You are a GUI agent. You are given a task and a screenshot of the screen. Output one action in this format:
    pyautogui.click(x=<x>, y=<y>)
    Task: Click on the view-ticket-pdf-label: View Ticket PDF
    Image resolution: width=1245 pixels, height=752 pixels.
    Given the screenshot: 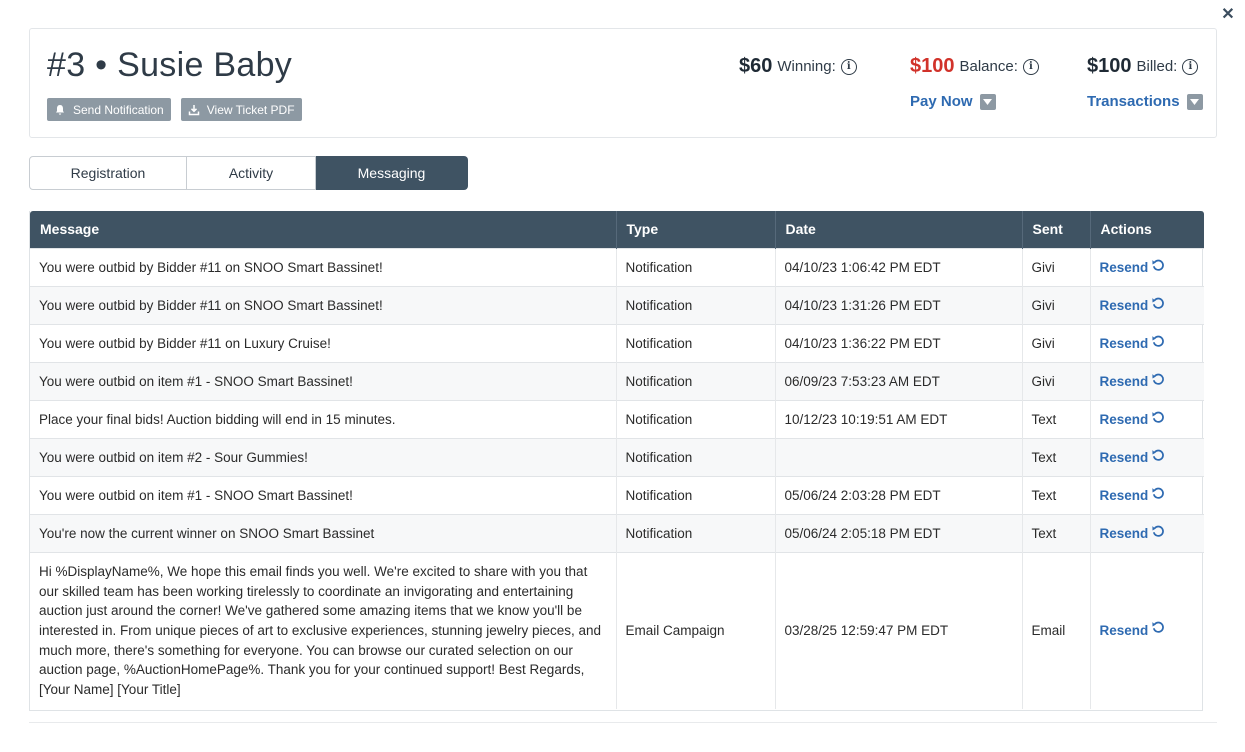 What is the action you would take?
    pyautogui.click(x=250, y=109)
    